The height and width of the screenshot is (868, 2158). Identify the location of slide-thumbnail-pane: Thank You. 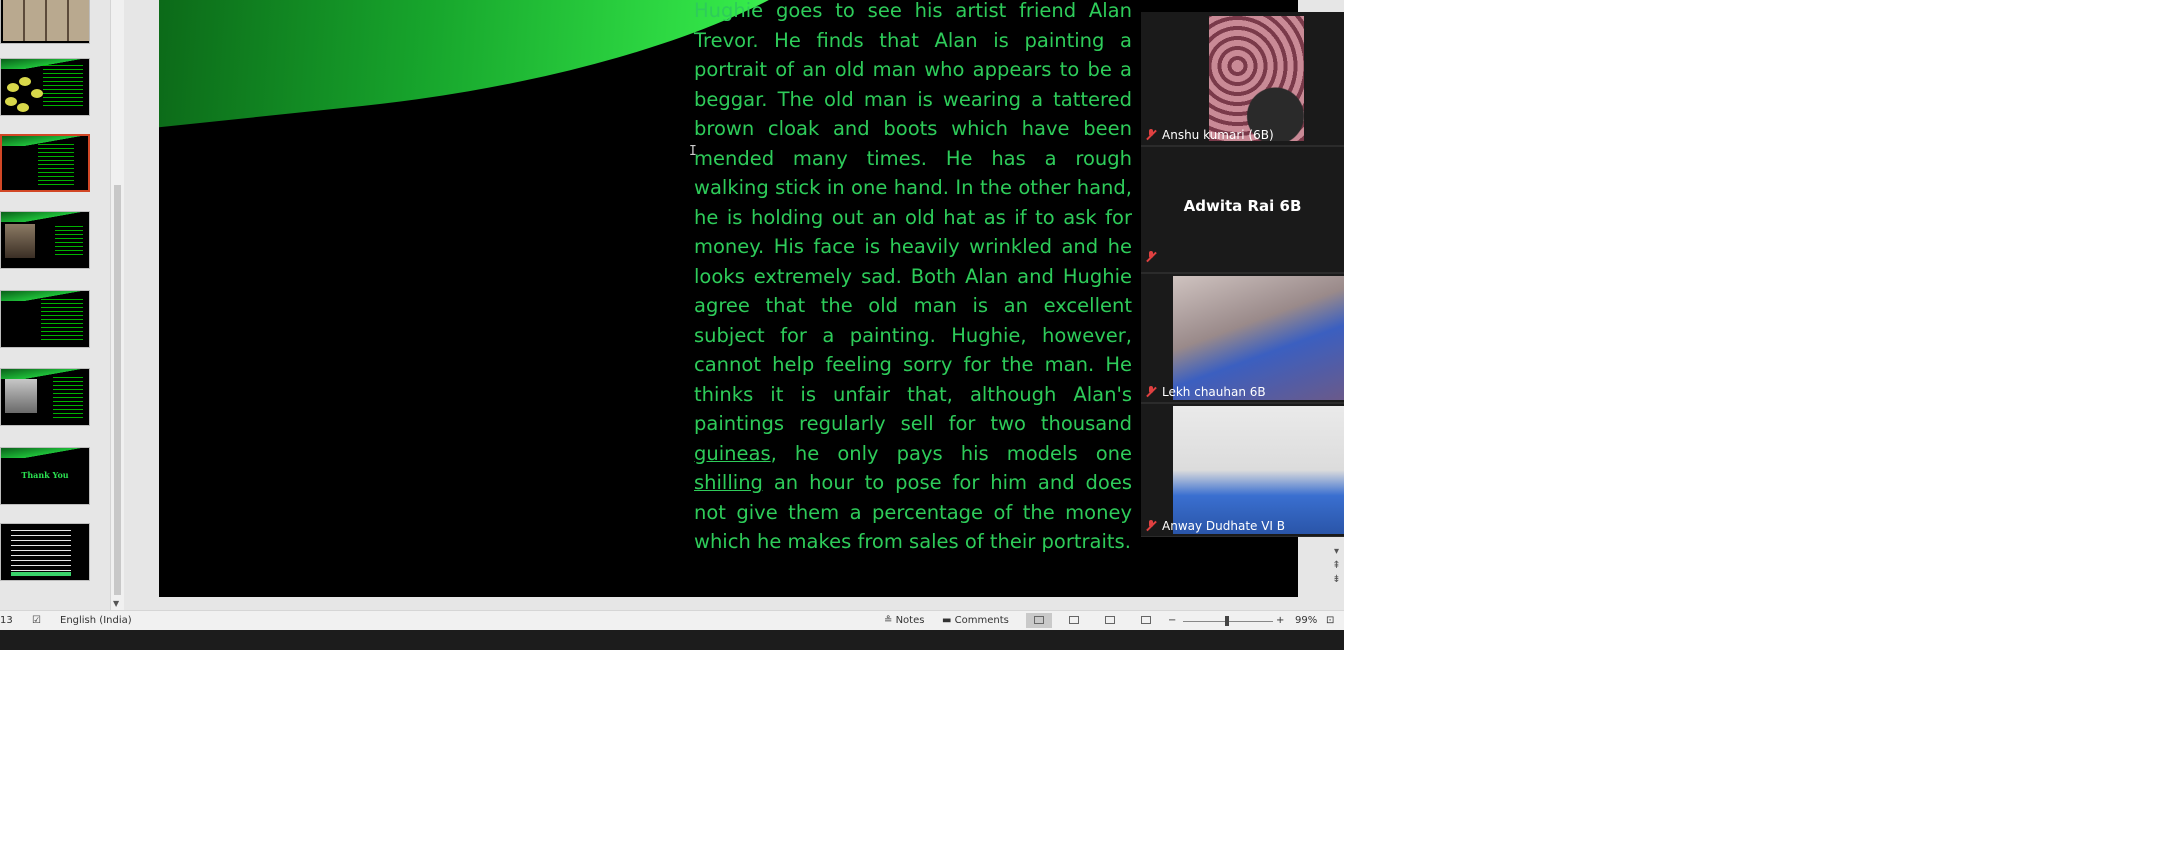
(56, 305).